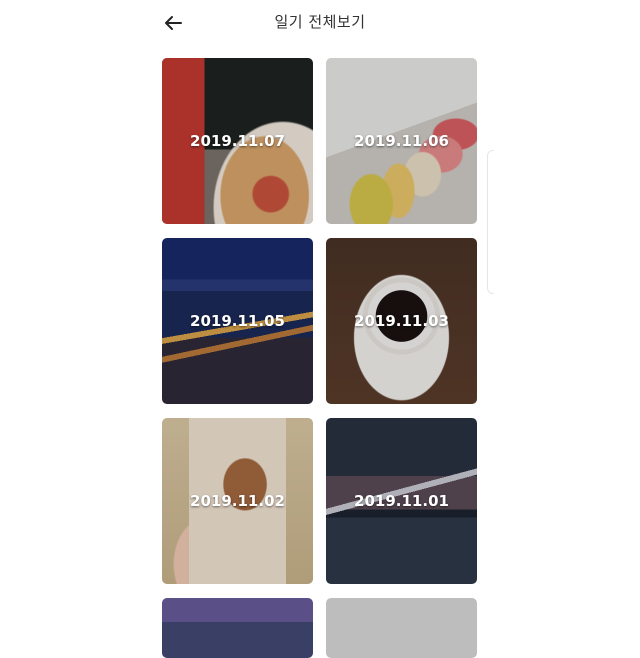 The height and width of the screenshot is (658, 640). I want to click on entry-date: 2019.11.02, so click(237, 501).